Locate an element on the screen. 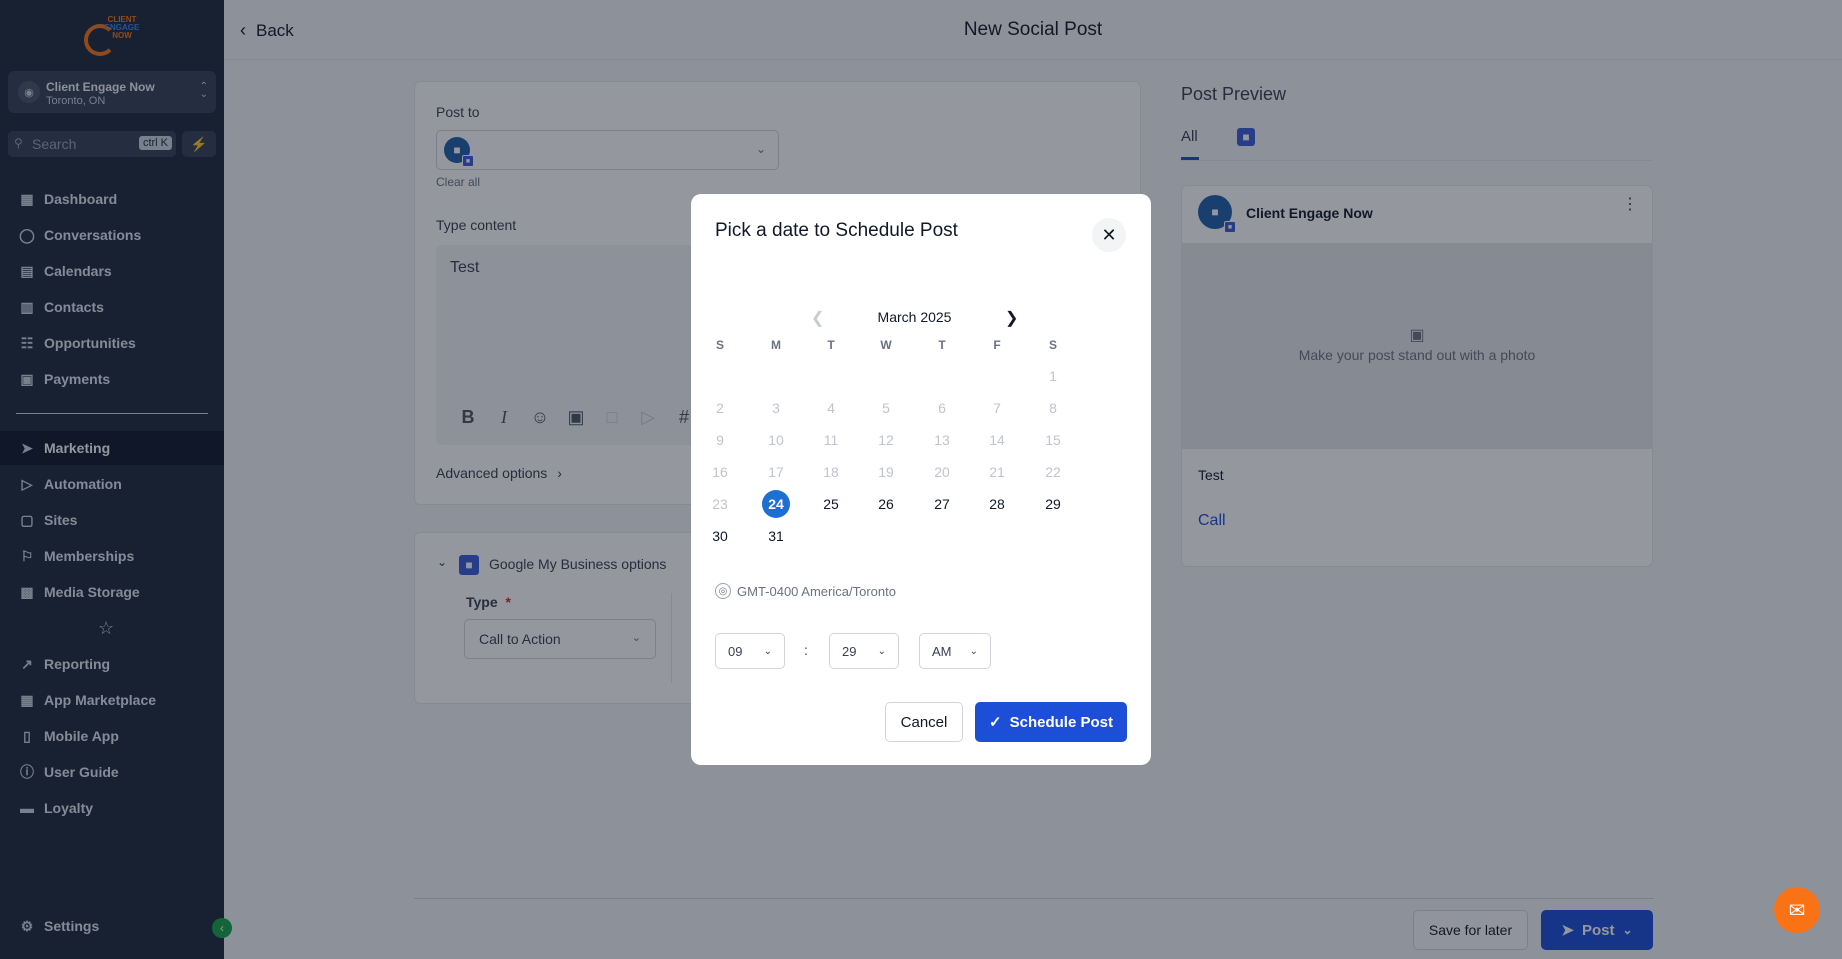  next-month-icon: ❯ is located at coordinates (1011, 318).